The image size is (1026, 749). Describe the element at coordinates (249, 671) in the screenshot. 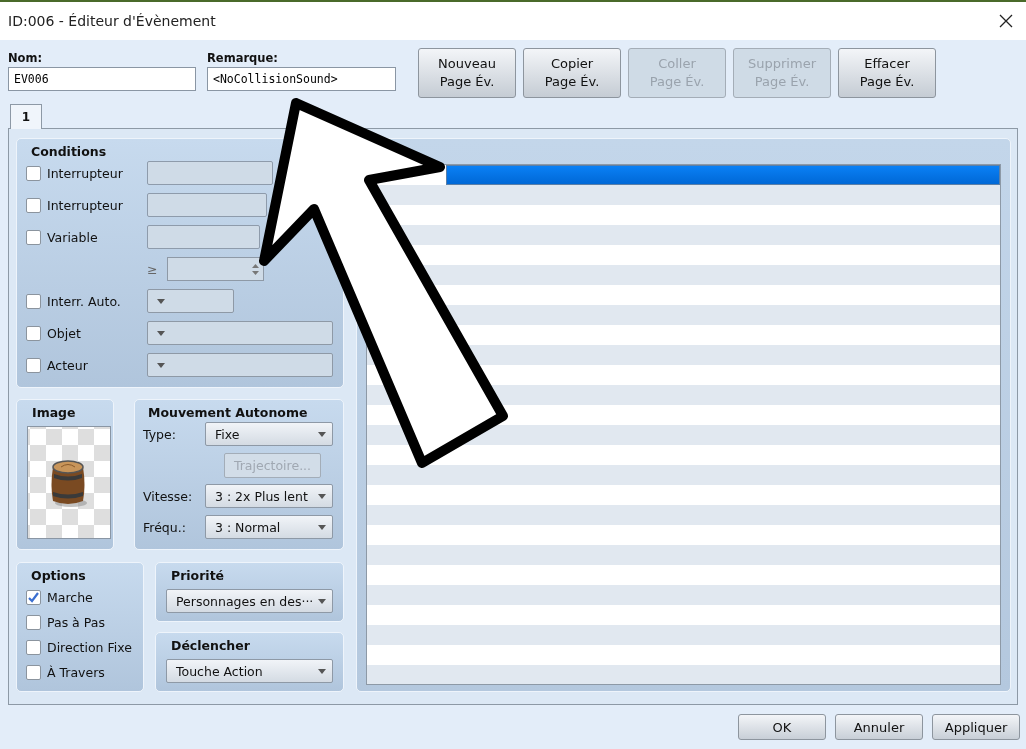

I see `dropdown: Touche Action` at that location.